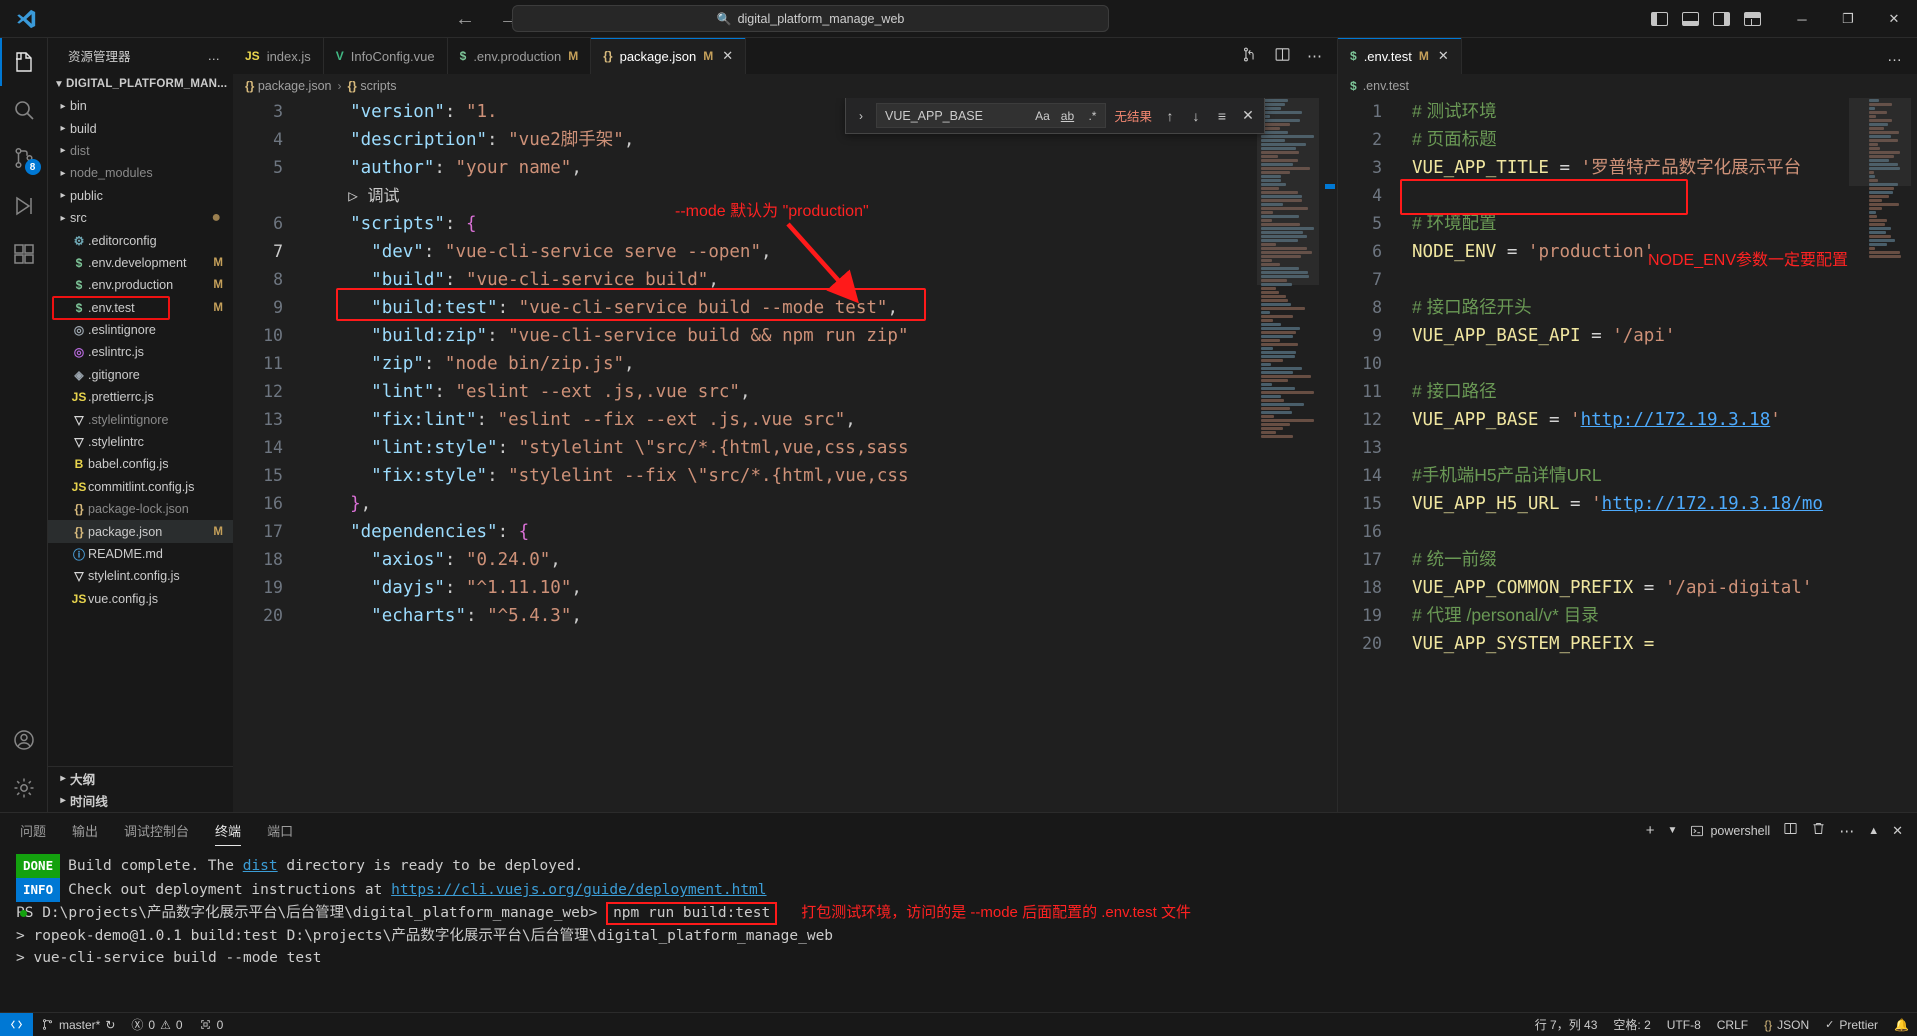 This screenshot has height=1036, width=1917. Describe the element at coordinates (1170, 116) in the screenshot. I see `find-previous-icon: ↑` at that location.